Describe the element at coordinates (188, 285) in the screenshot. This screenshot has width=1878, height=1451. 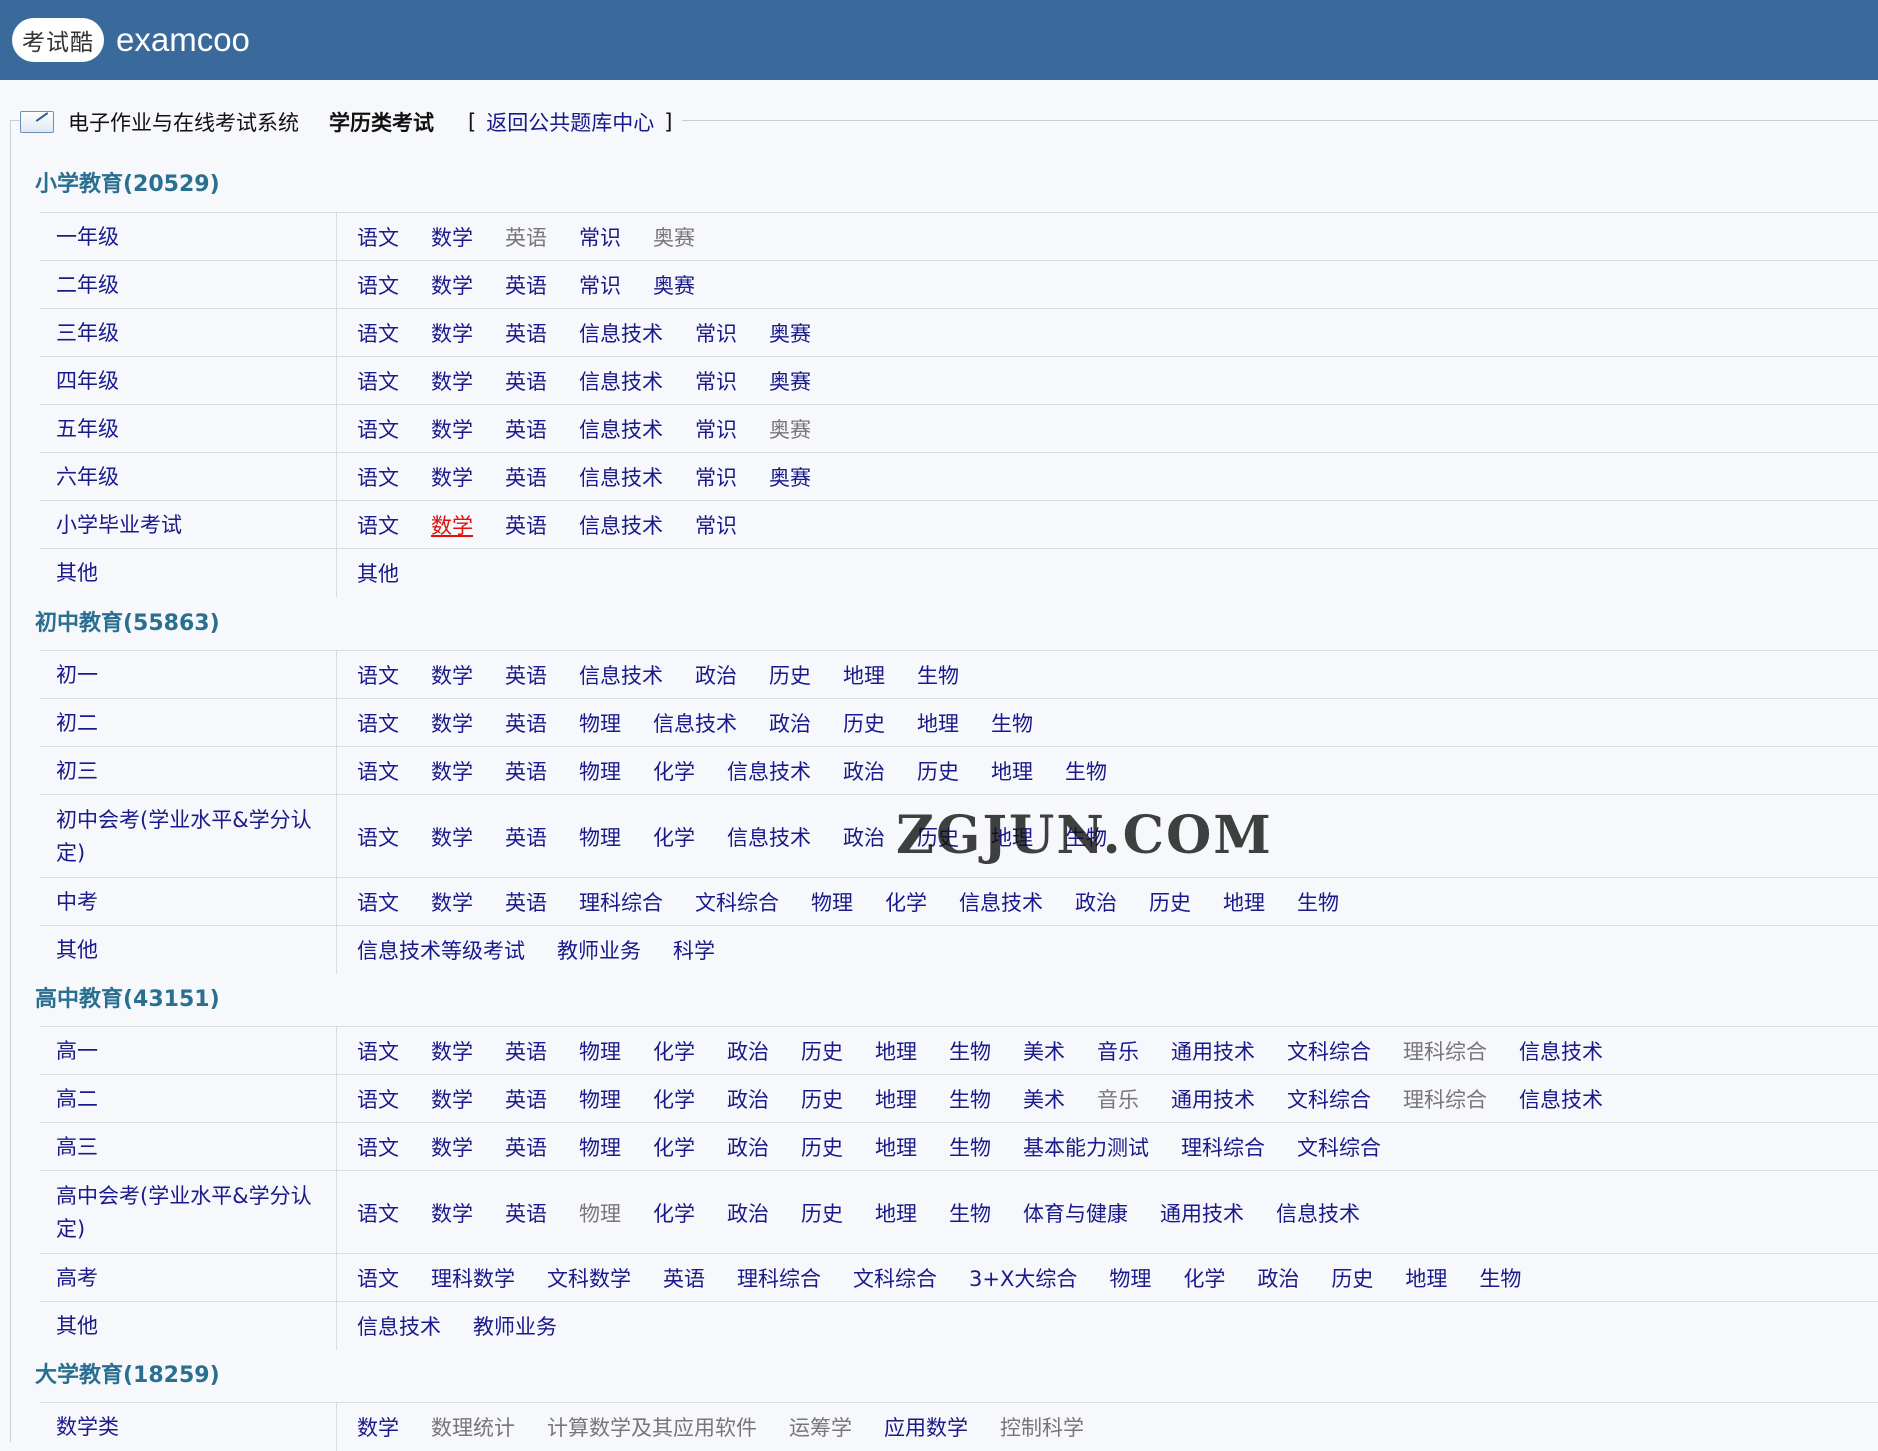
I see `grade-label: 二年级` at that location.